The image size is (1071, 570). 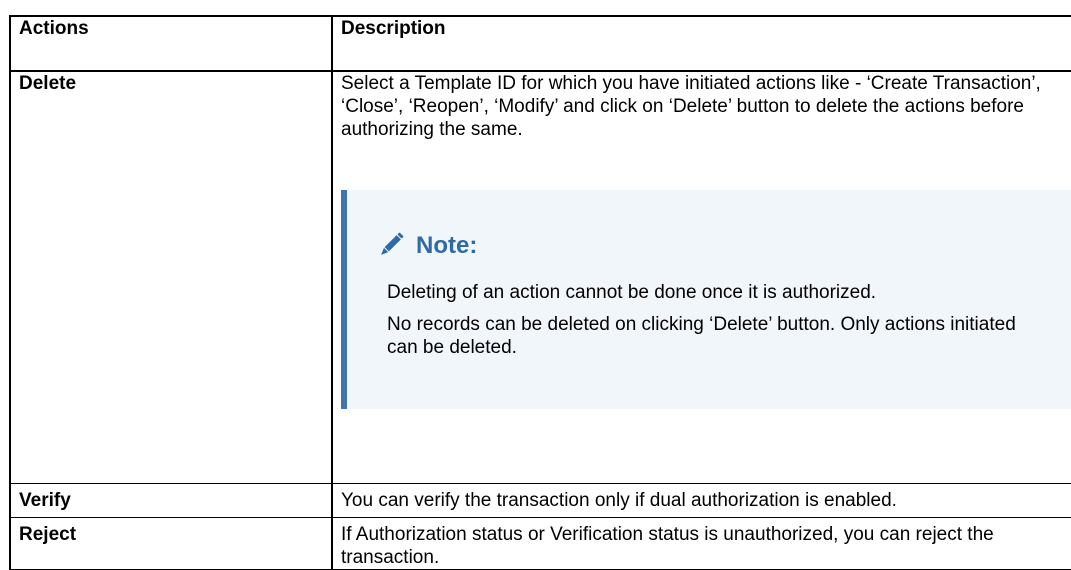 I want to click on action-cell-reject: Reject, so click(x=171, y=543).